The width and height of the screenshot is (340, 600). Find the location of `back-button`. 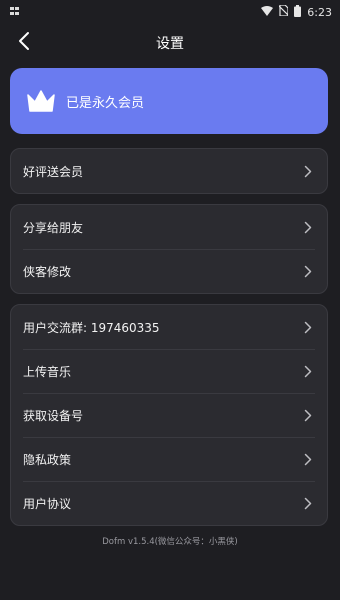

back-button is located at coordinates (24, 43).